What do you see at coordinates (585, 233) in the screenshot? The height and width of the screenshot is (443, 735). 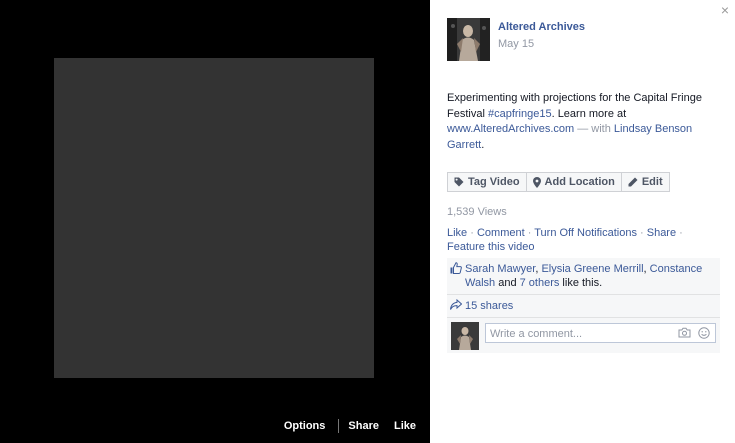 I see `turn-off-notifications-link: Turn Off Notifications` at bounding box center [585, 233].